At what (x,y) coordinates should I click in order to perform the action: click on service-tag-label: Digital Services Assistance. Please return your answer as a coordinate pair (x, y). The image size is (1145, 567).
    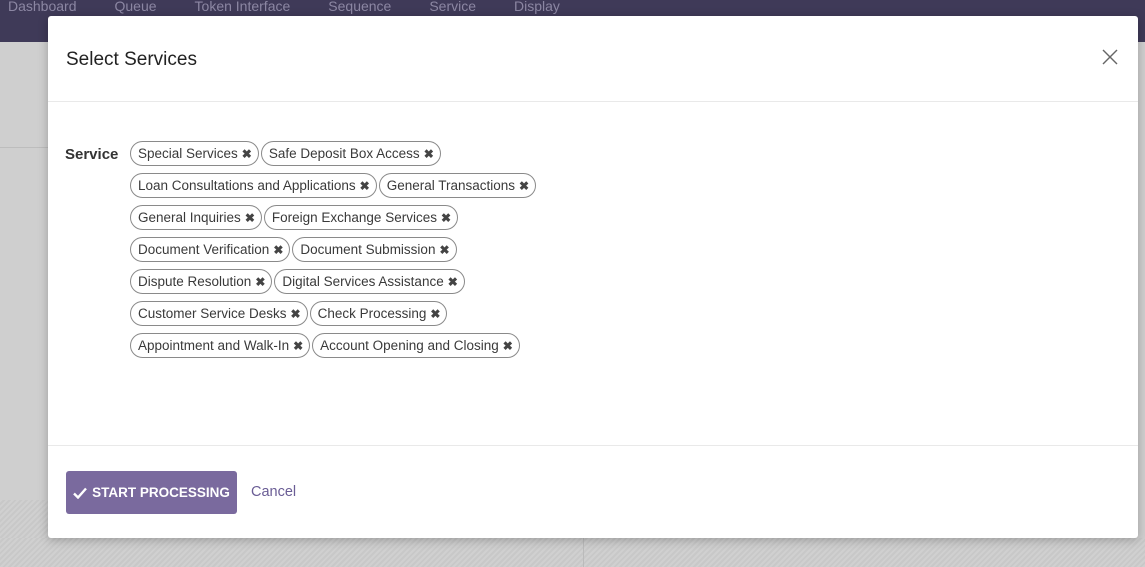
    Looking at the image, I should click on (363, 281).